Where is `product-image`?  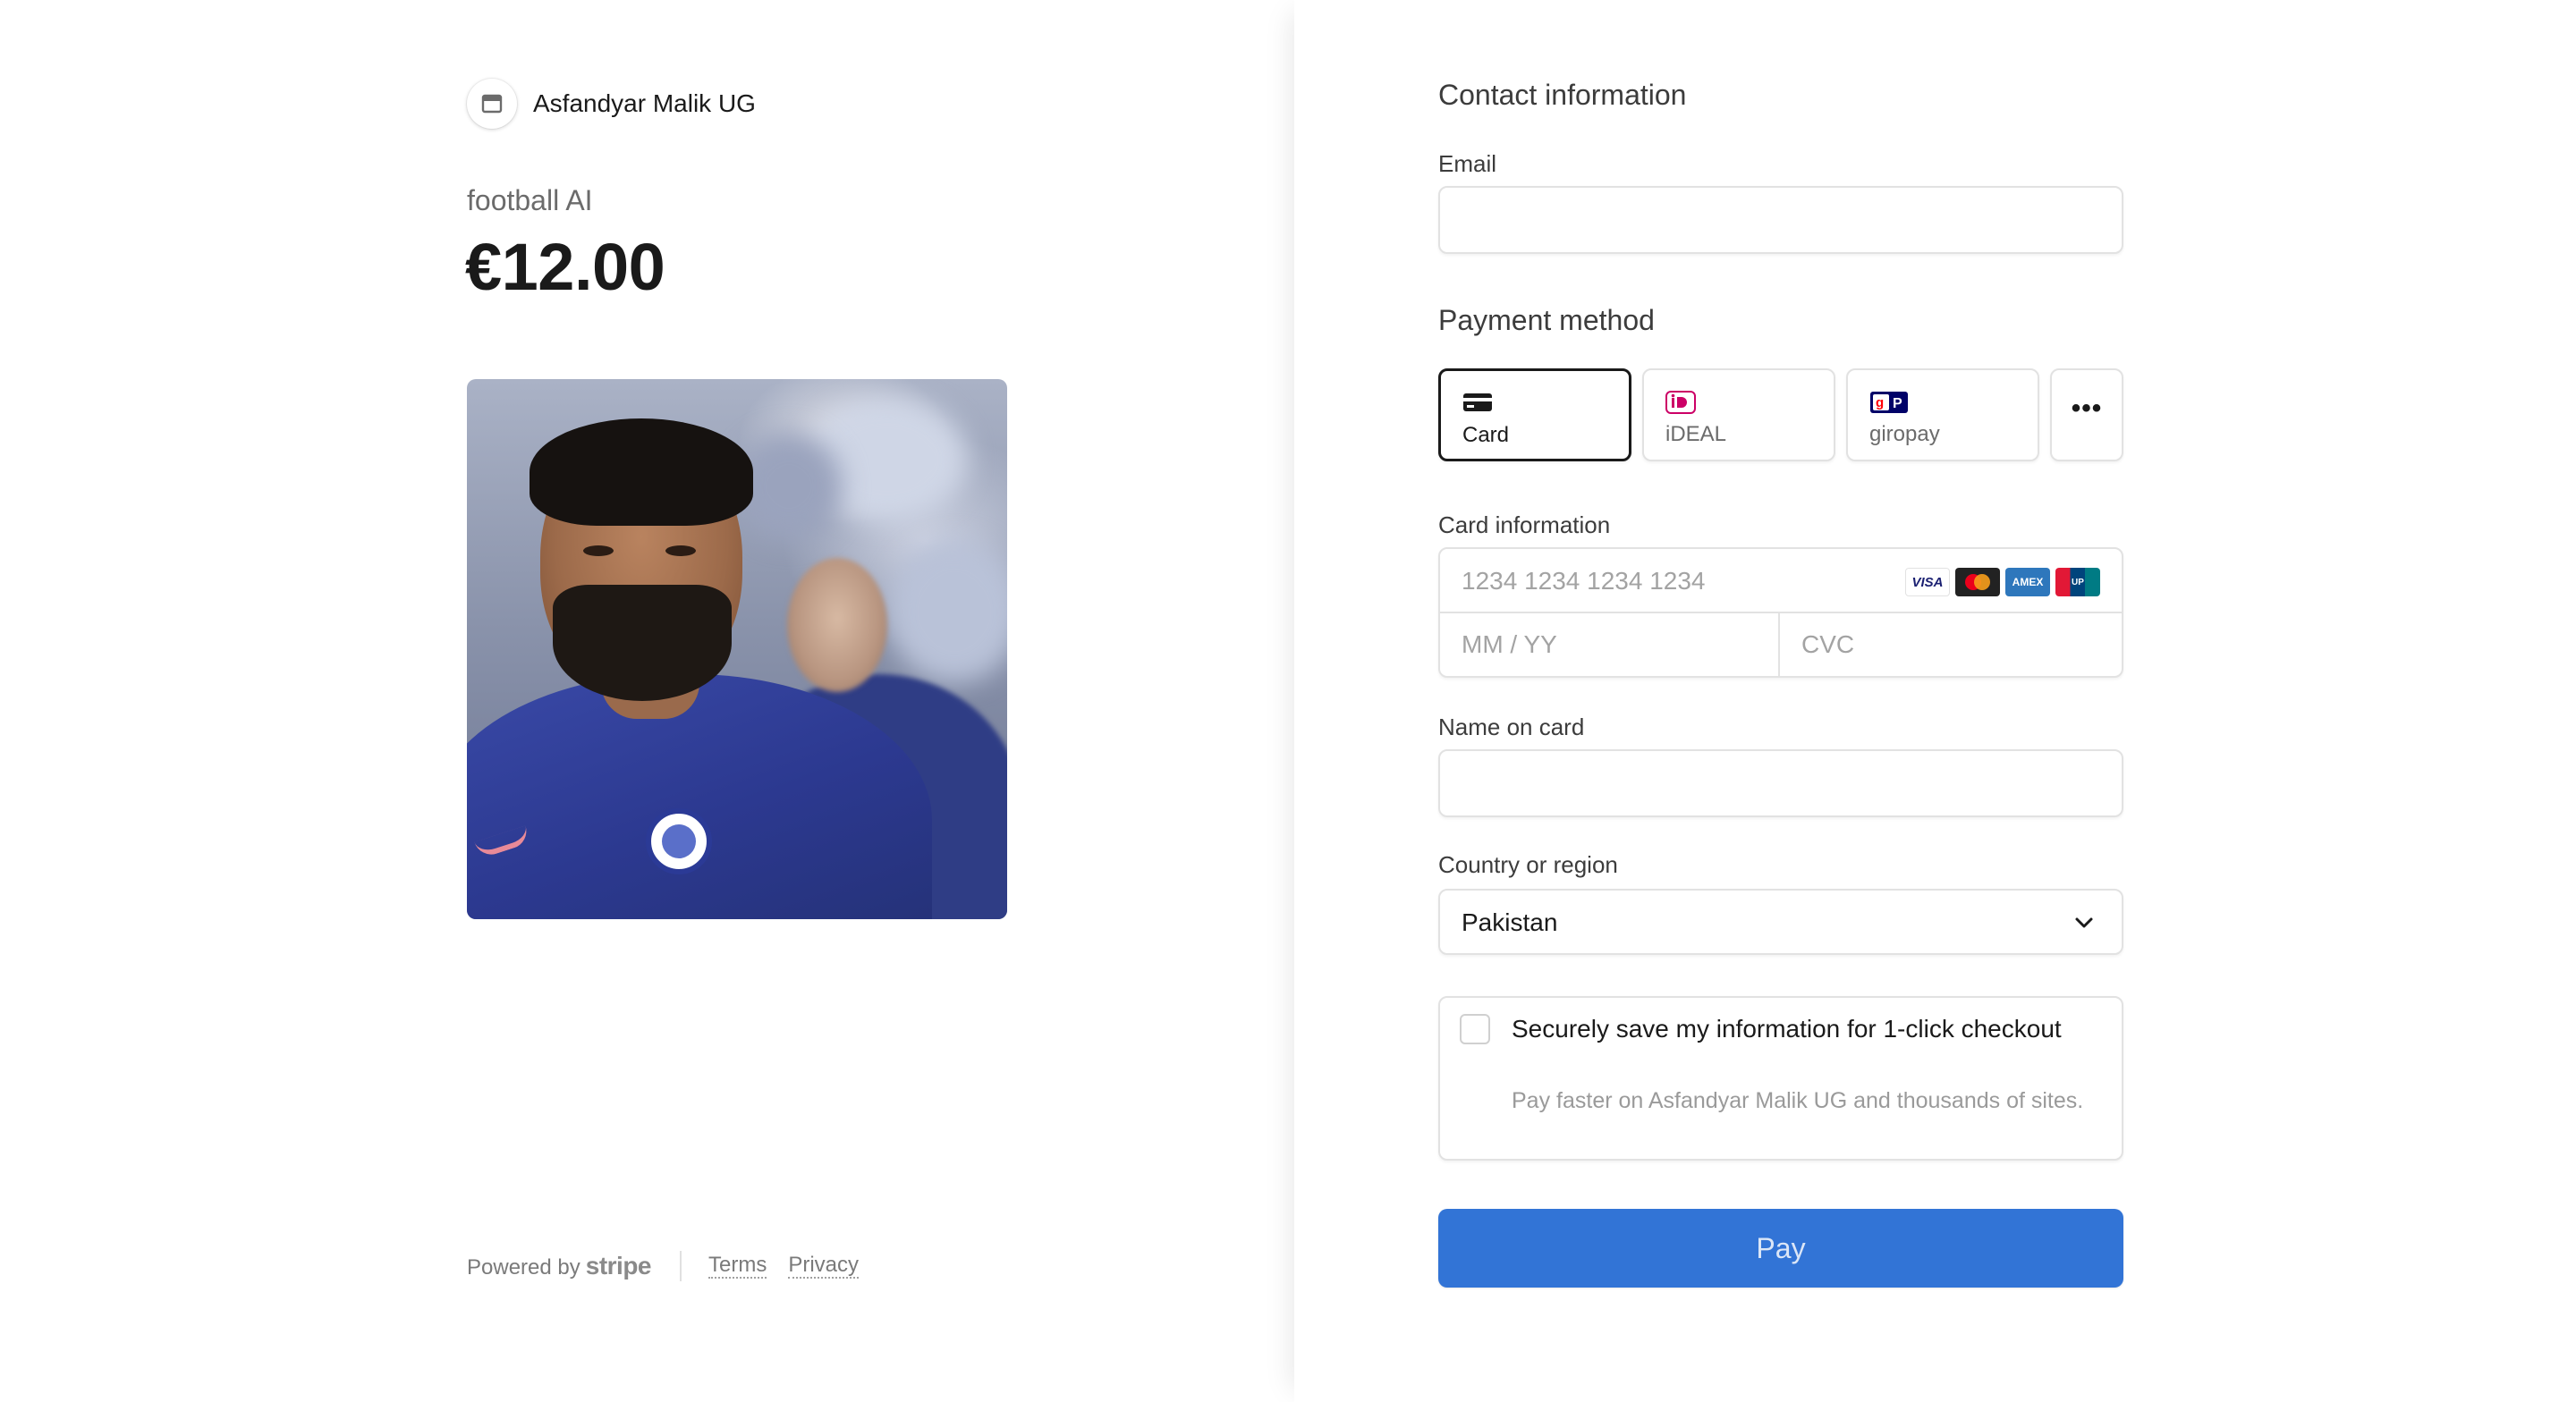
product-image is located at coordinates (737, 649).